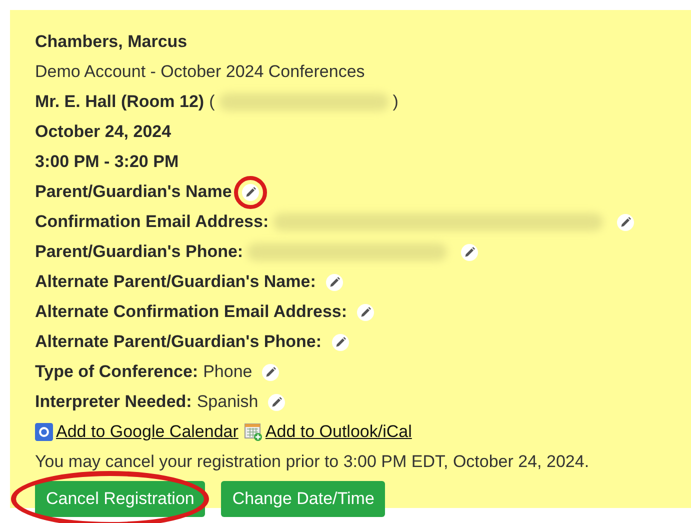 The height and width of the screenshot is (523, 691). Describe the element at coordinates (200, 72) in the screenshot. I see `account-title: Demo Account - October 2024 Conferences` at that location.